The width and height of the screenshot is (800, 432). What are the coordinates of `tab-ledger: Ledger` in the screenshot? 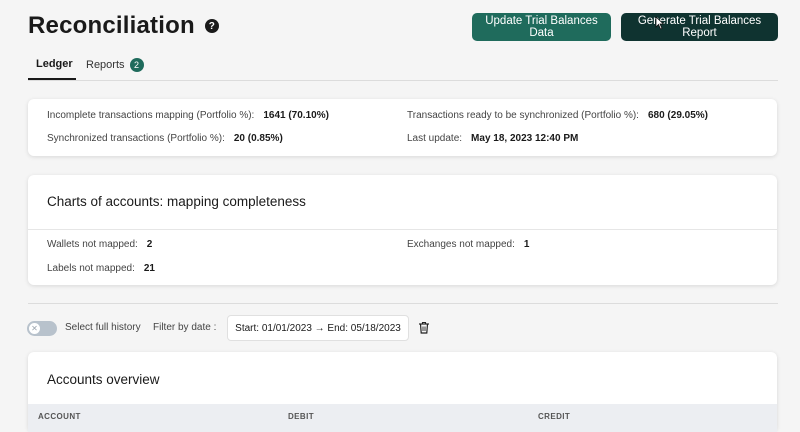 It's located at (54, 64).